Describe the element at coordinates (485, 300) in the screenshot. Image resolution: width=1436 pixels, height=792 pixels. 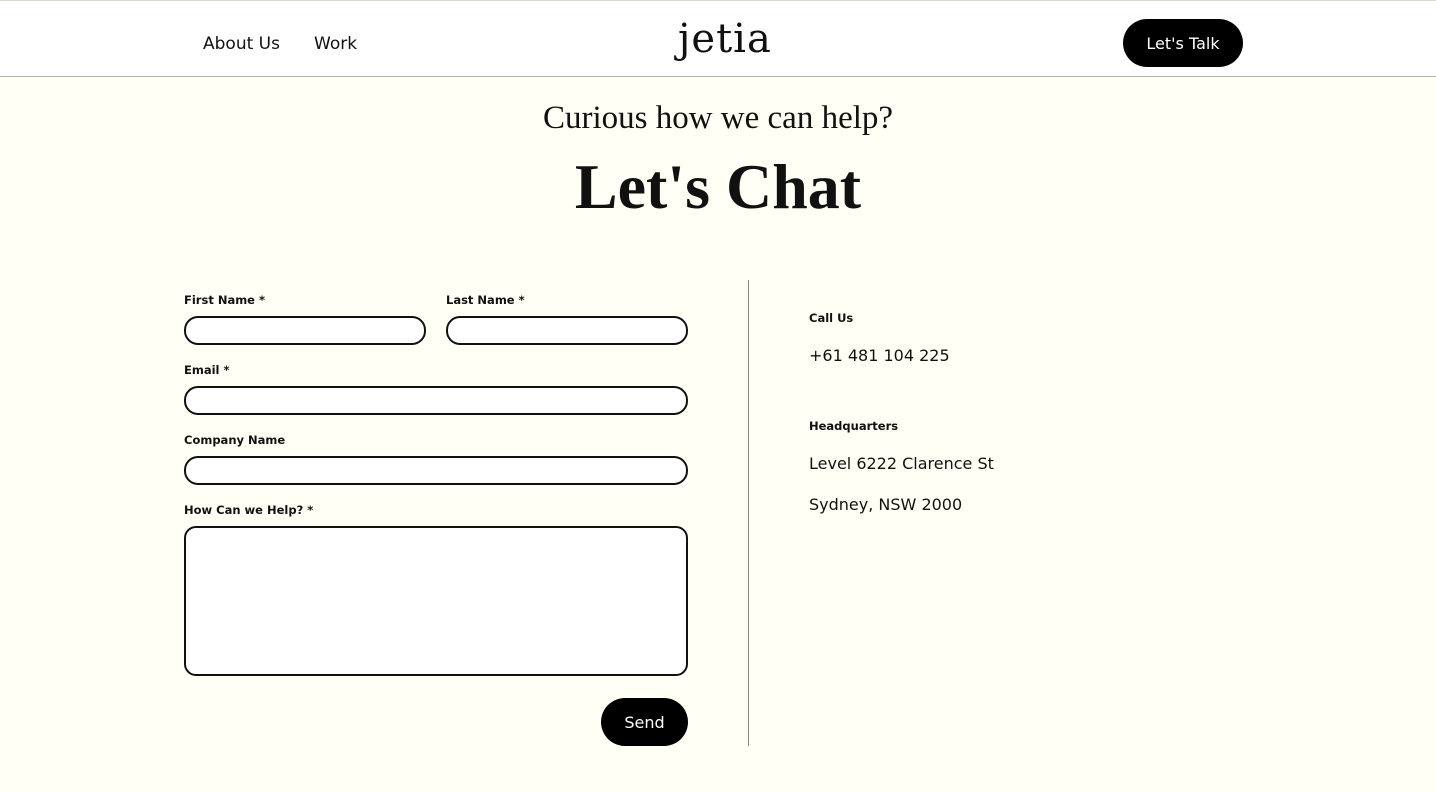
I see `last-name-label: Last Name *` at that location.